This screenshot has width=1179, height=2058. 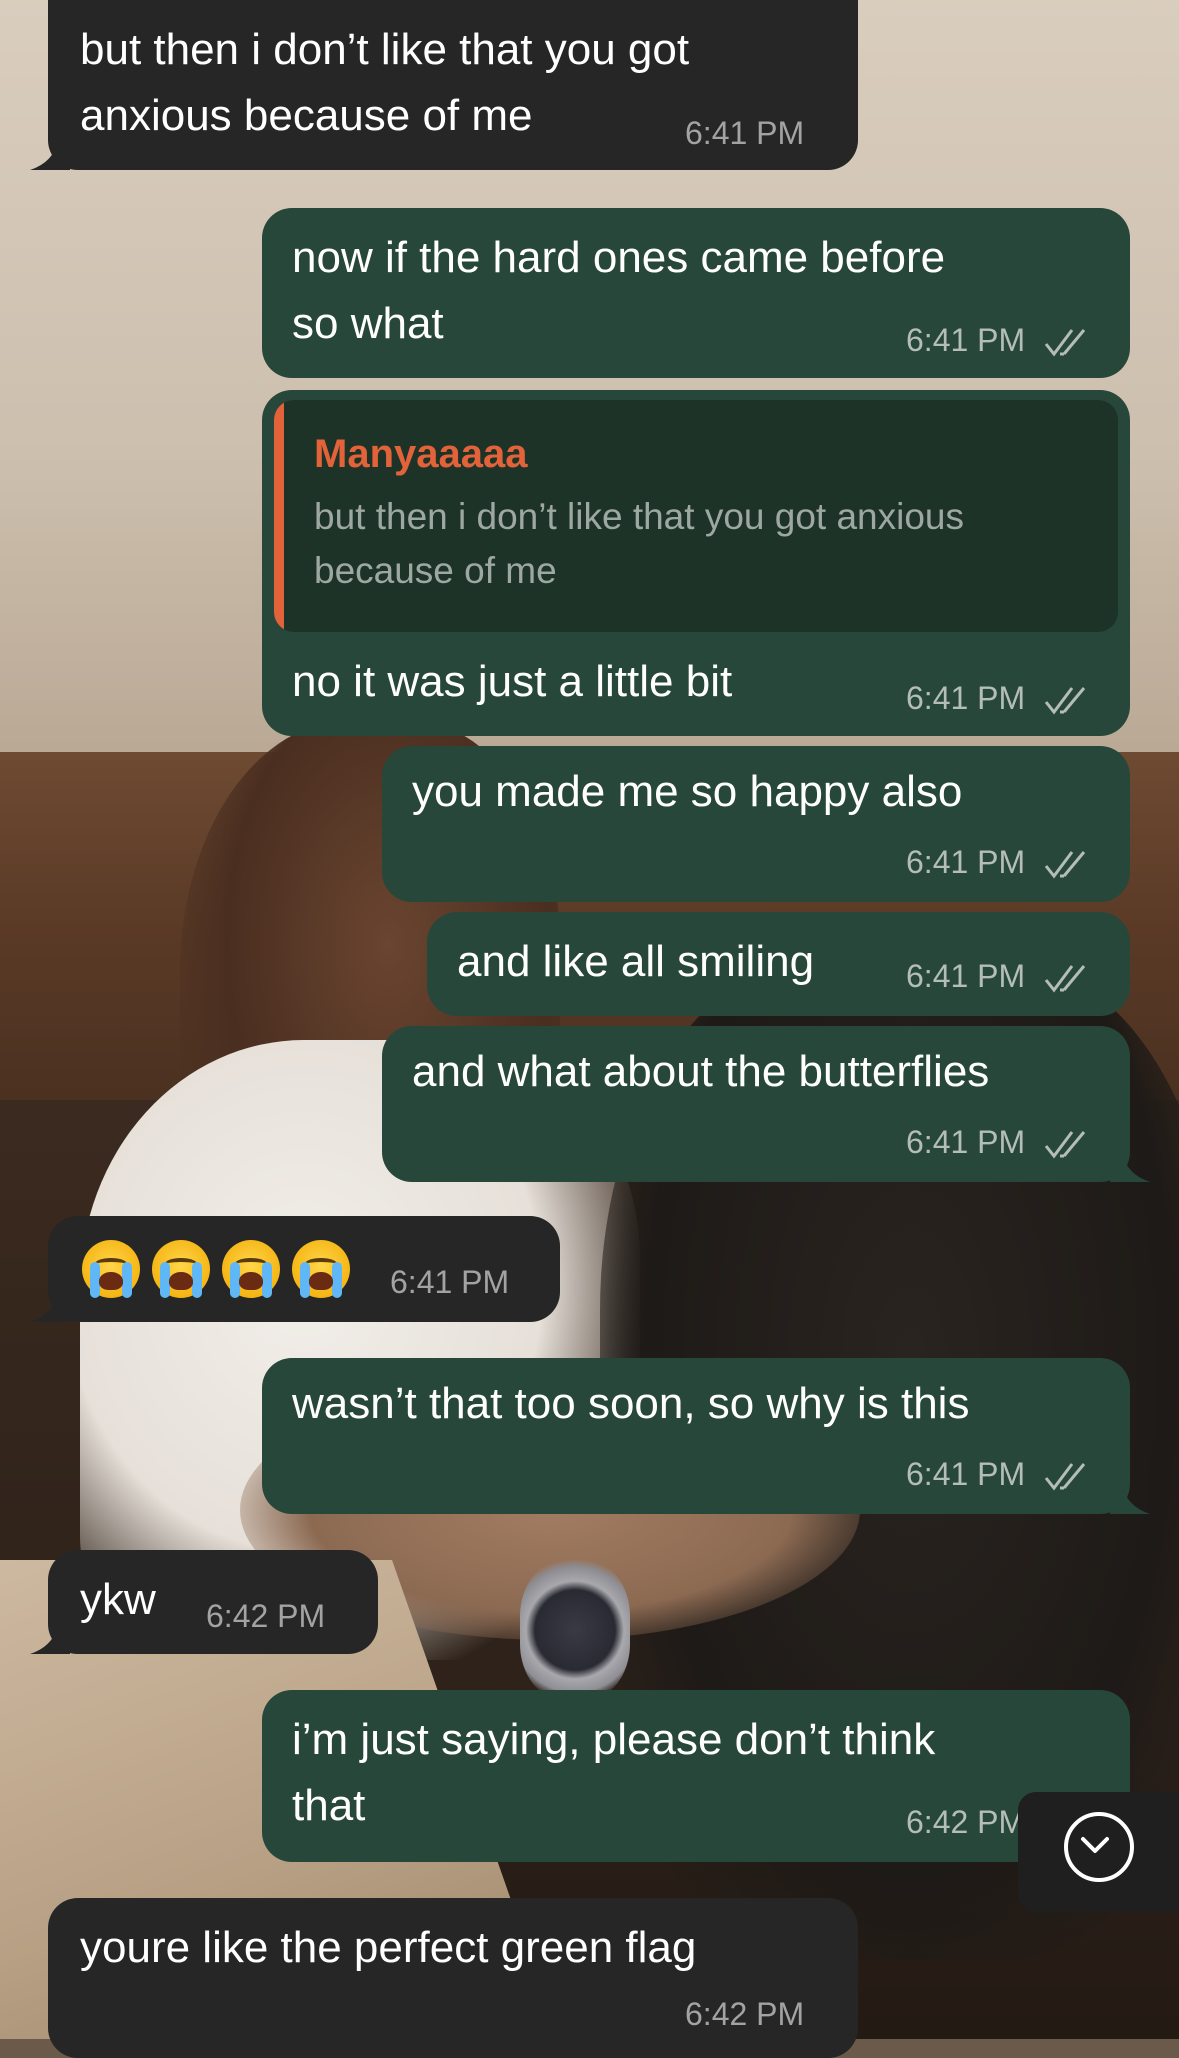 What do you see at coordinates (614, 1739) in the screenshot?
I see `message-text: i’m just saying, please don’t think` at bounding box center [614, 1739].